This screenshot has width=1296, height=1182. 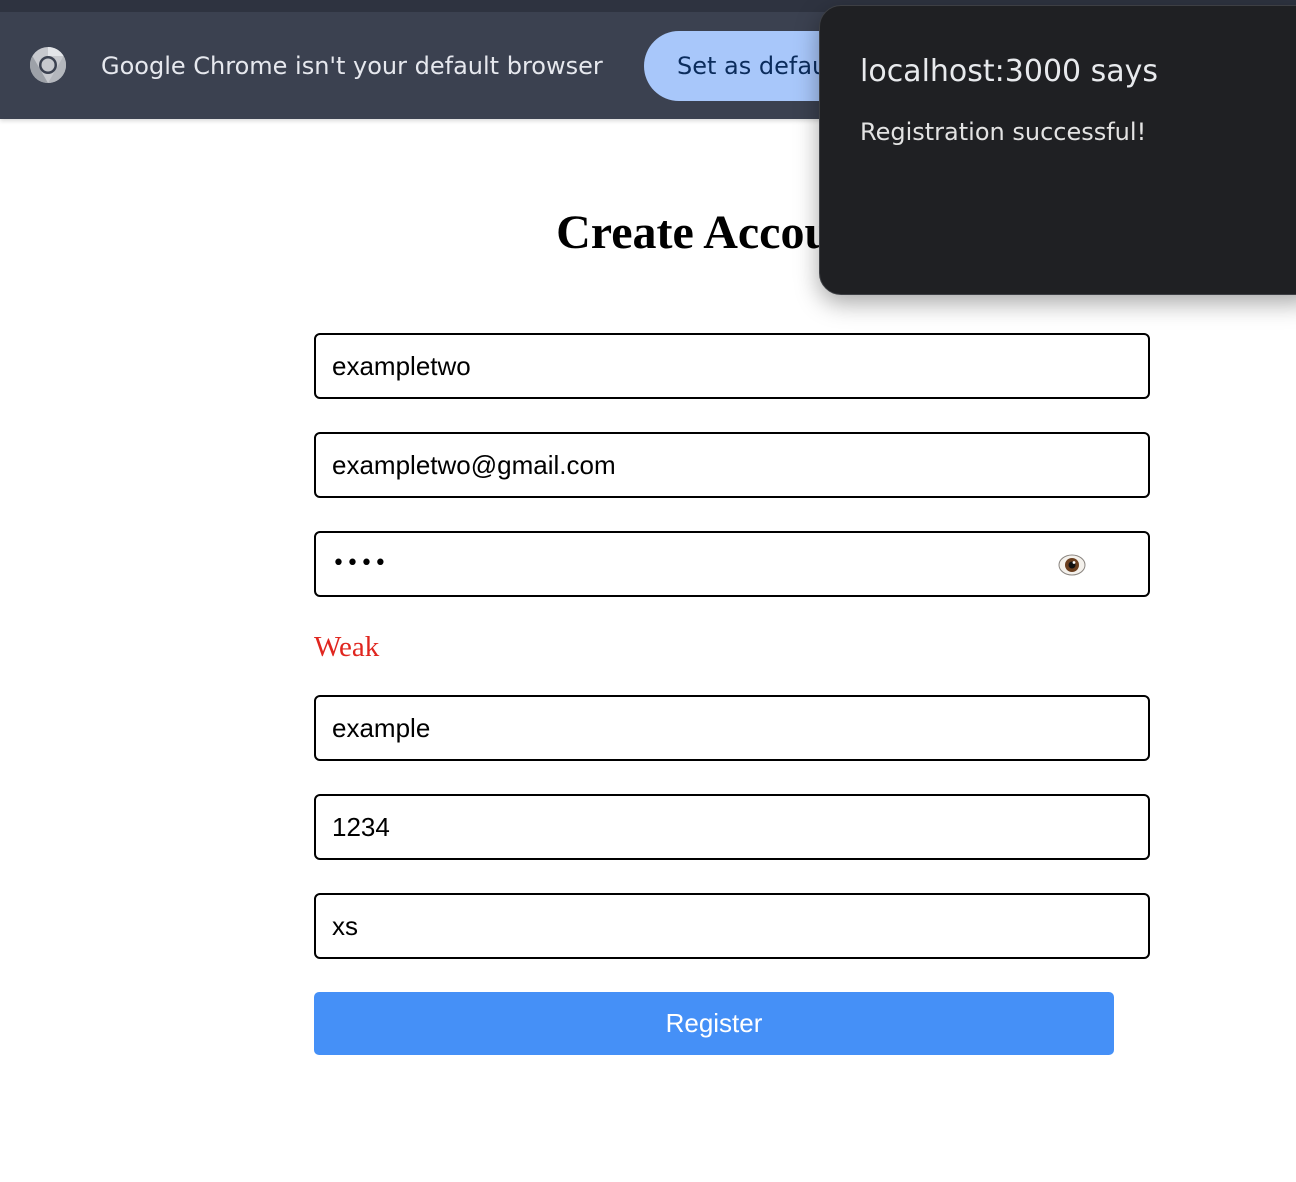 What do you see at coordinates (682, 366) in the screenshot?
I see `username-input` at bounding box center [682, 366].